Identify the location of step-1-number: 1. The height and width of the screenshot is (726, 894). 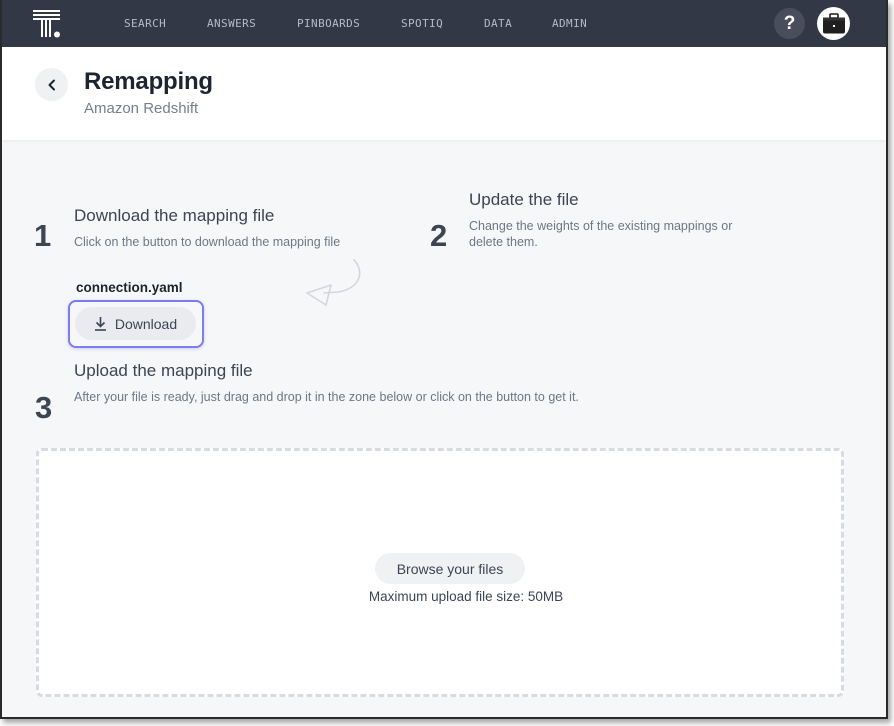
(43, 235).